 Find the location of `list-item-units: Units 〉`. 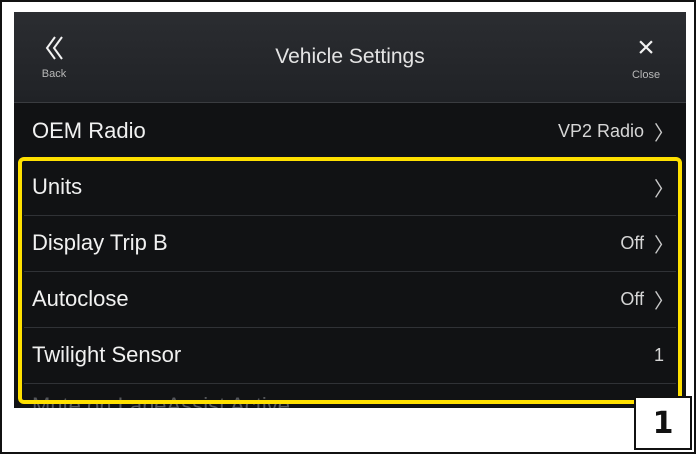

list-item-units: Units 〉 is located at coordinates (350, 187).